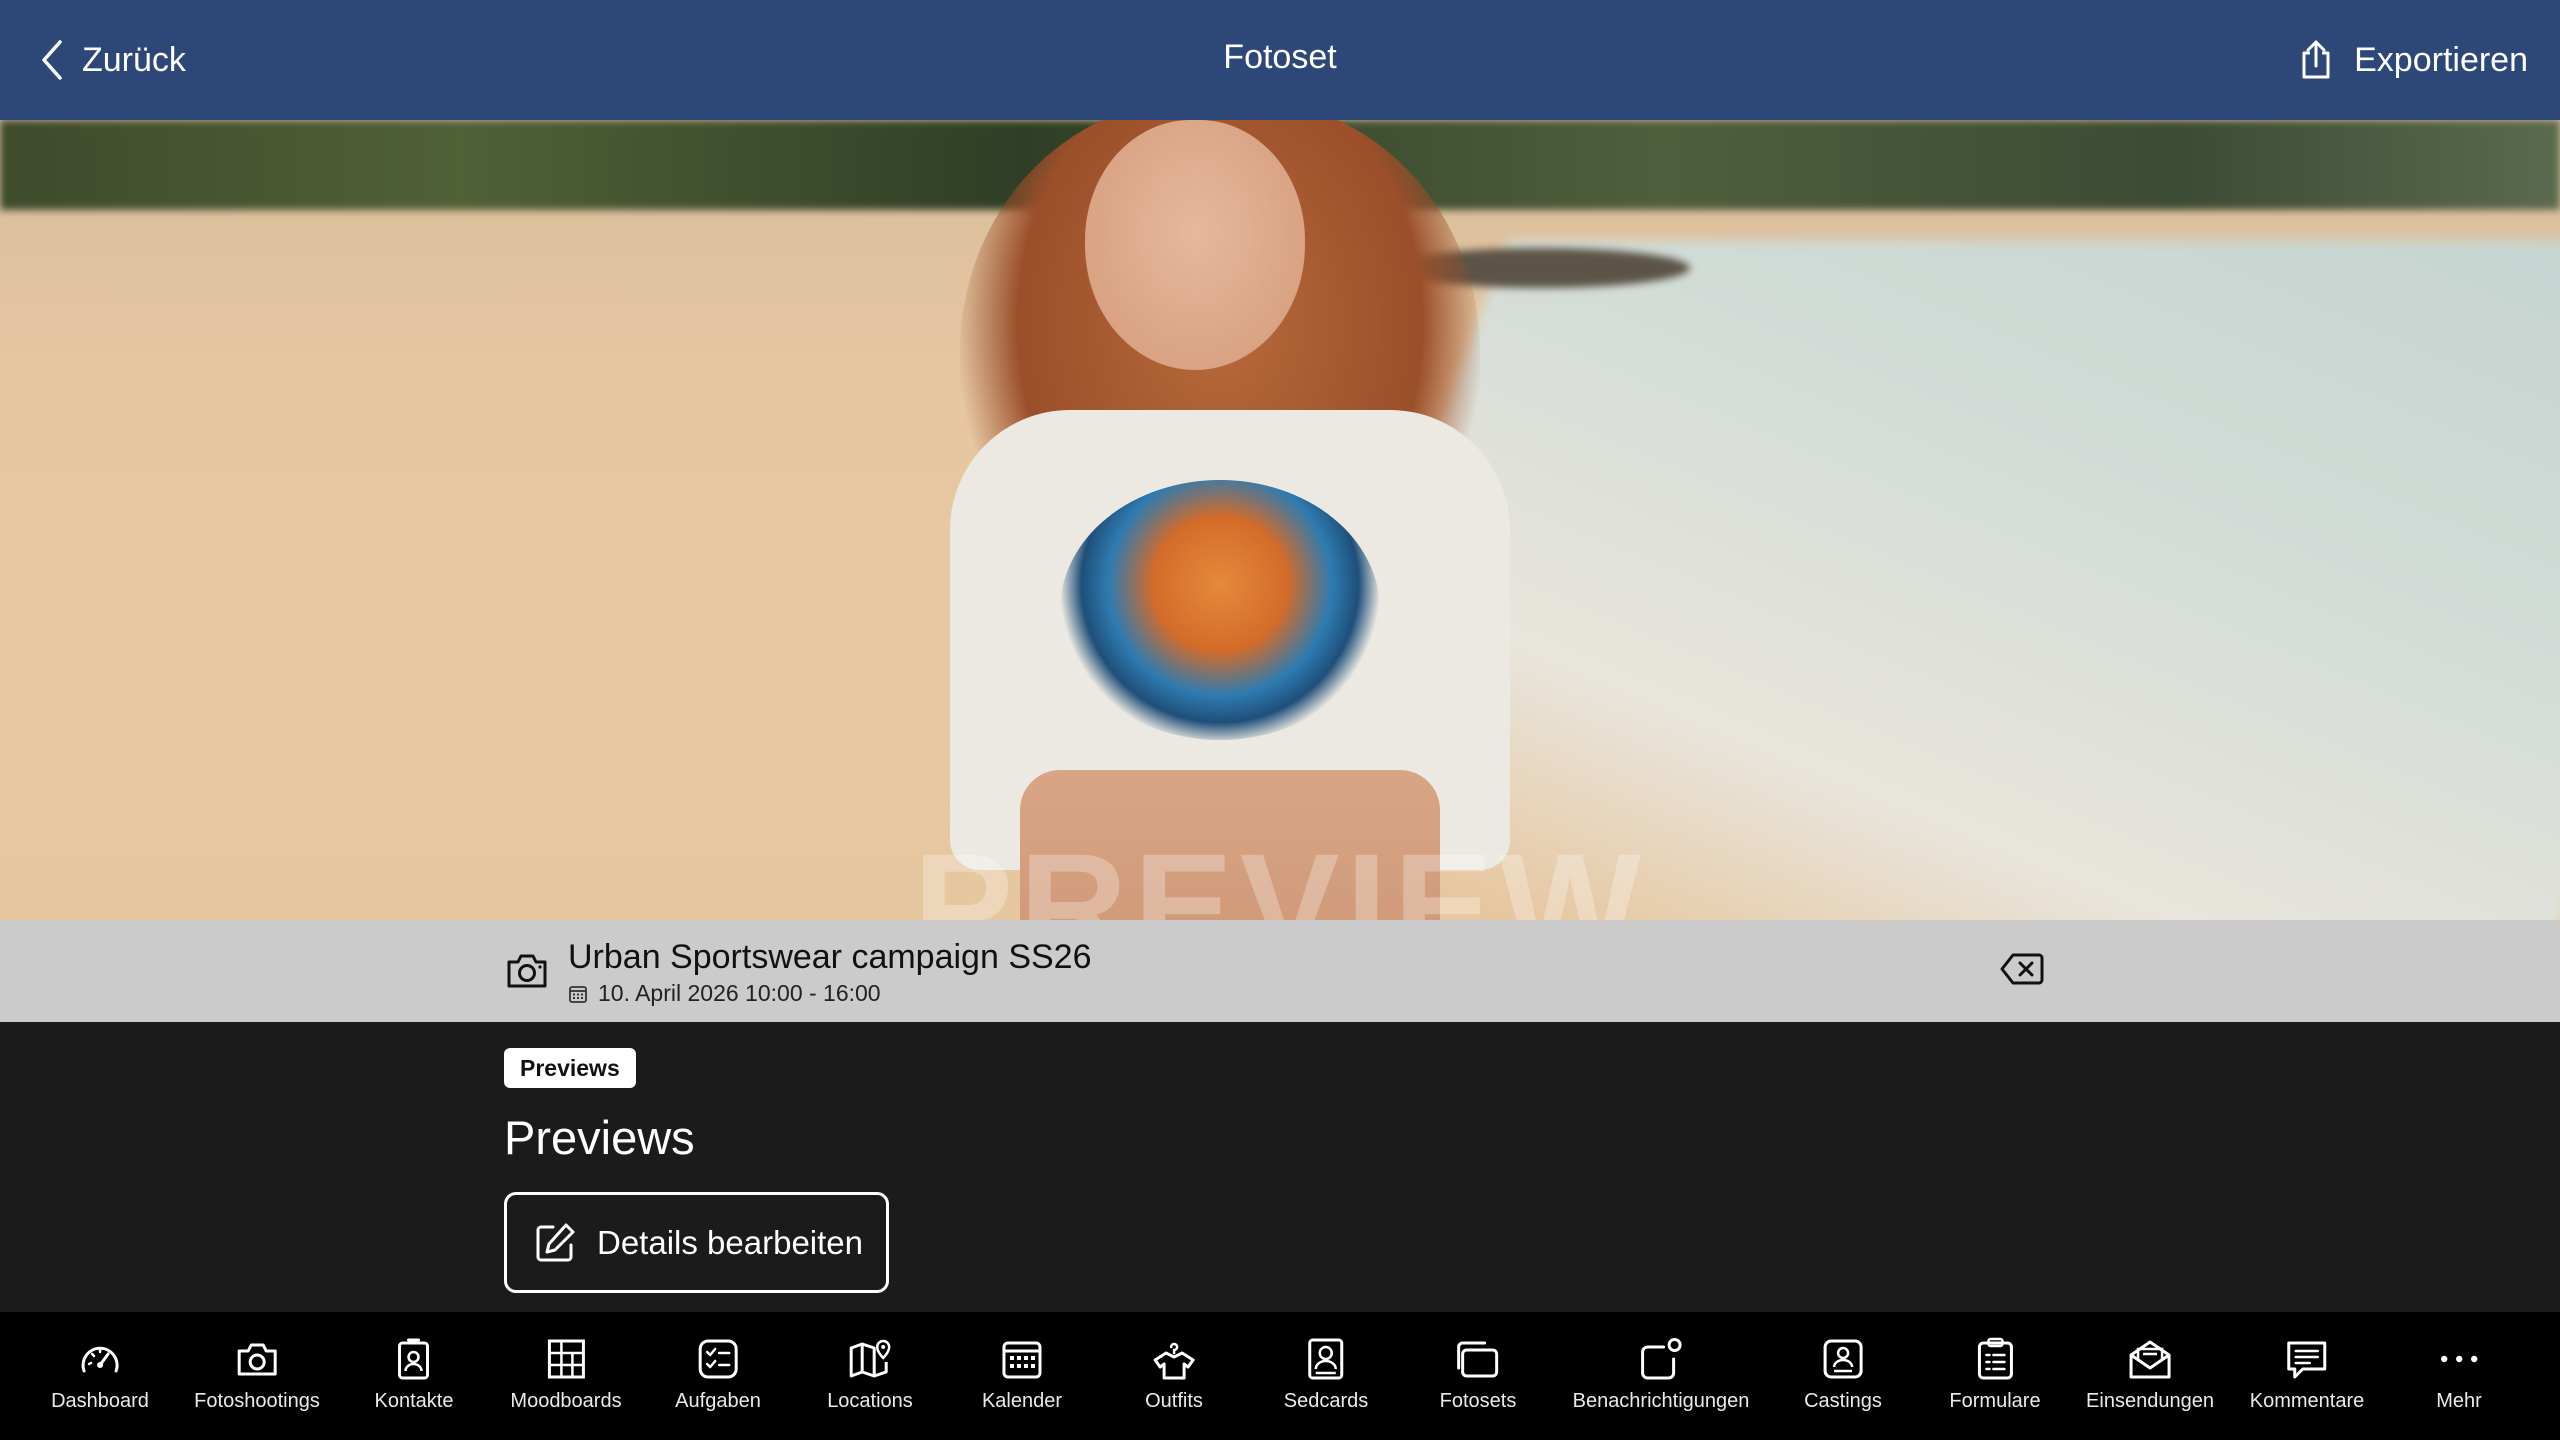 The width and height of the screenshot is (2560, 1440). Describe the element at coordinates (1326, 1401) in the screenshot. I see `tab-label: Sedcards` at that location.